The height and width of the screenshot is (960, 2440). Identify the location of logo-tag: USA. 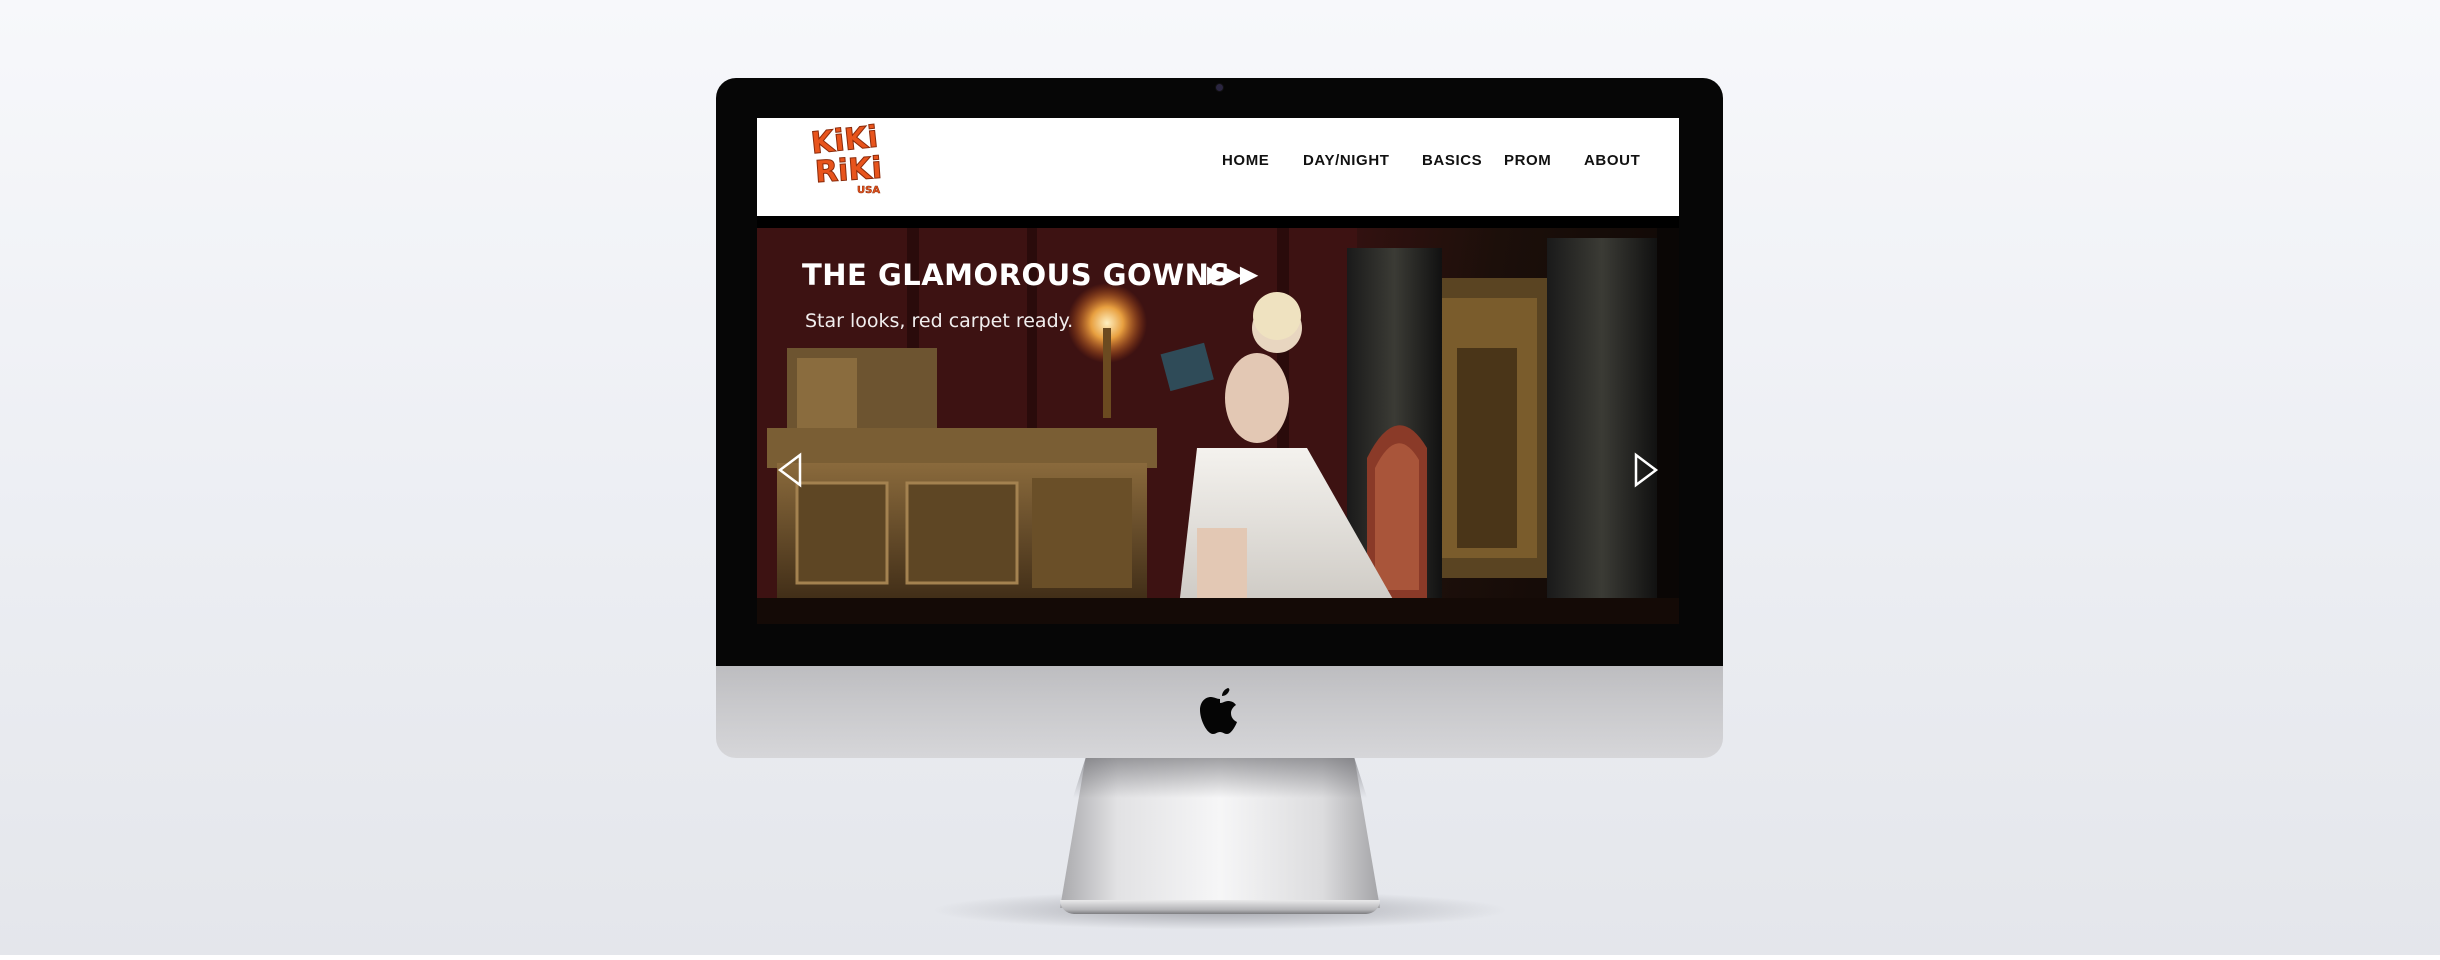
(869, 190).